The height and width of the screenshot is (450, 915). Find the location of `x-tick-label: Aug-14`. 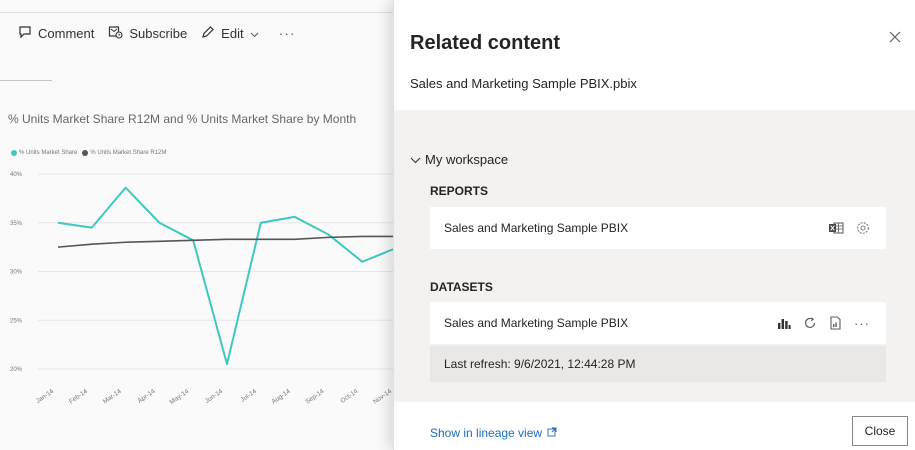

x-tick-label: Aug-14 is located at coordinates (281, 397).